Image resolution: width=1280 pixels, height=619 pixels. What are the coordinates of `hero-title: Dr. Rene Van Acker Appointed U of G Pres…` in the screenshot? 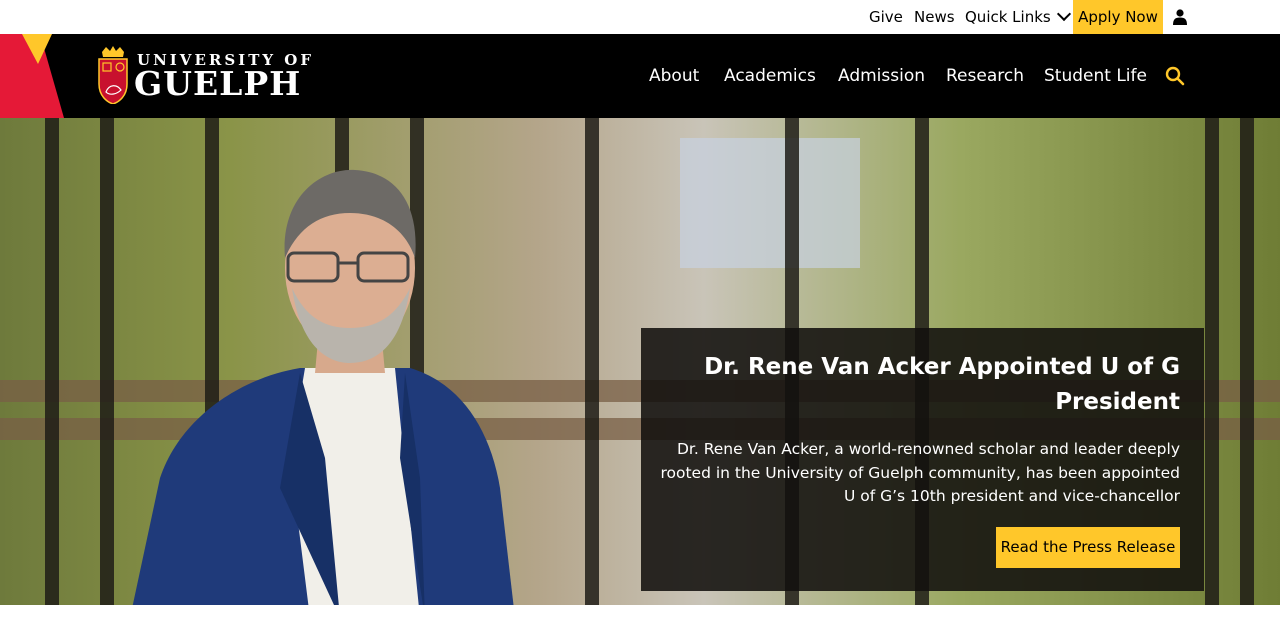 It's located at (942, 384).